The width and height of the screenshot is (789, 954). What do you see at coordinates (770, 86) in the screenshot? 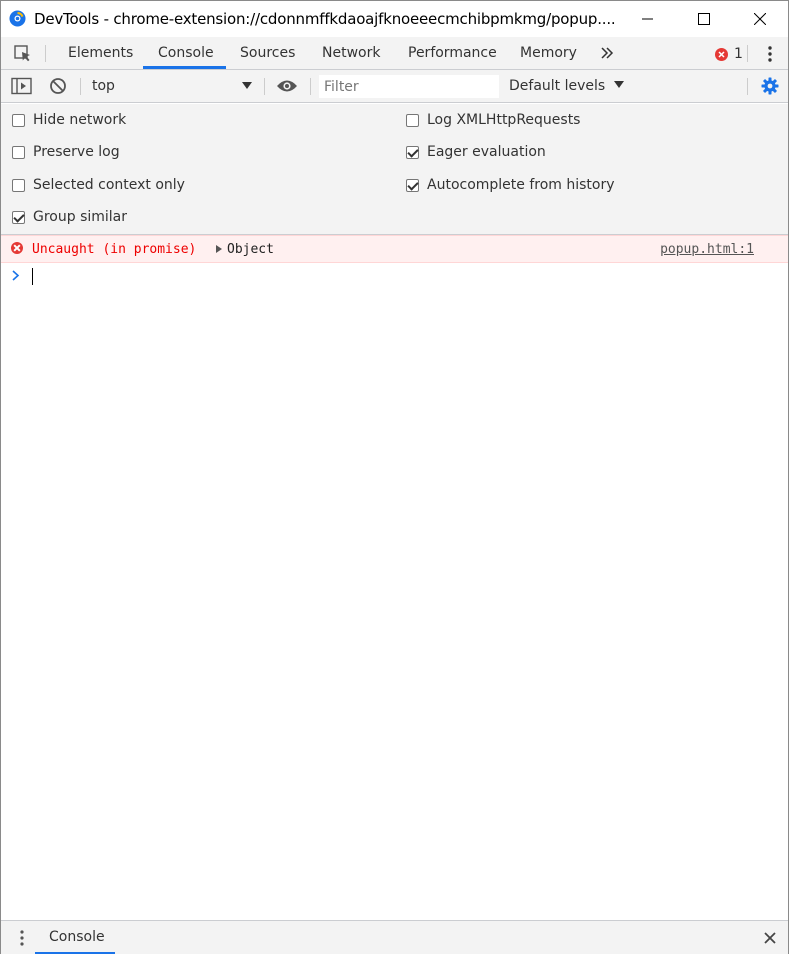
I see `console-settings-gear-icon` at bounding box center [770, 86].